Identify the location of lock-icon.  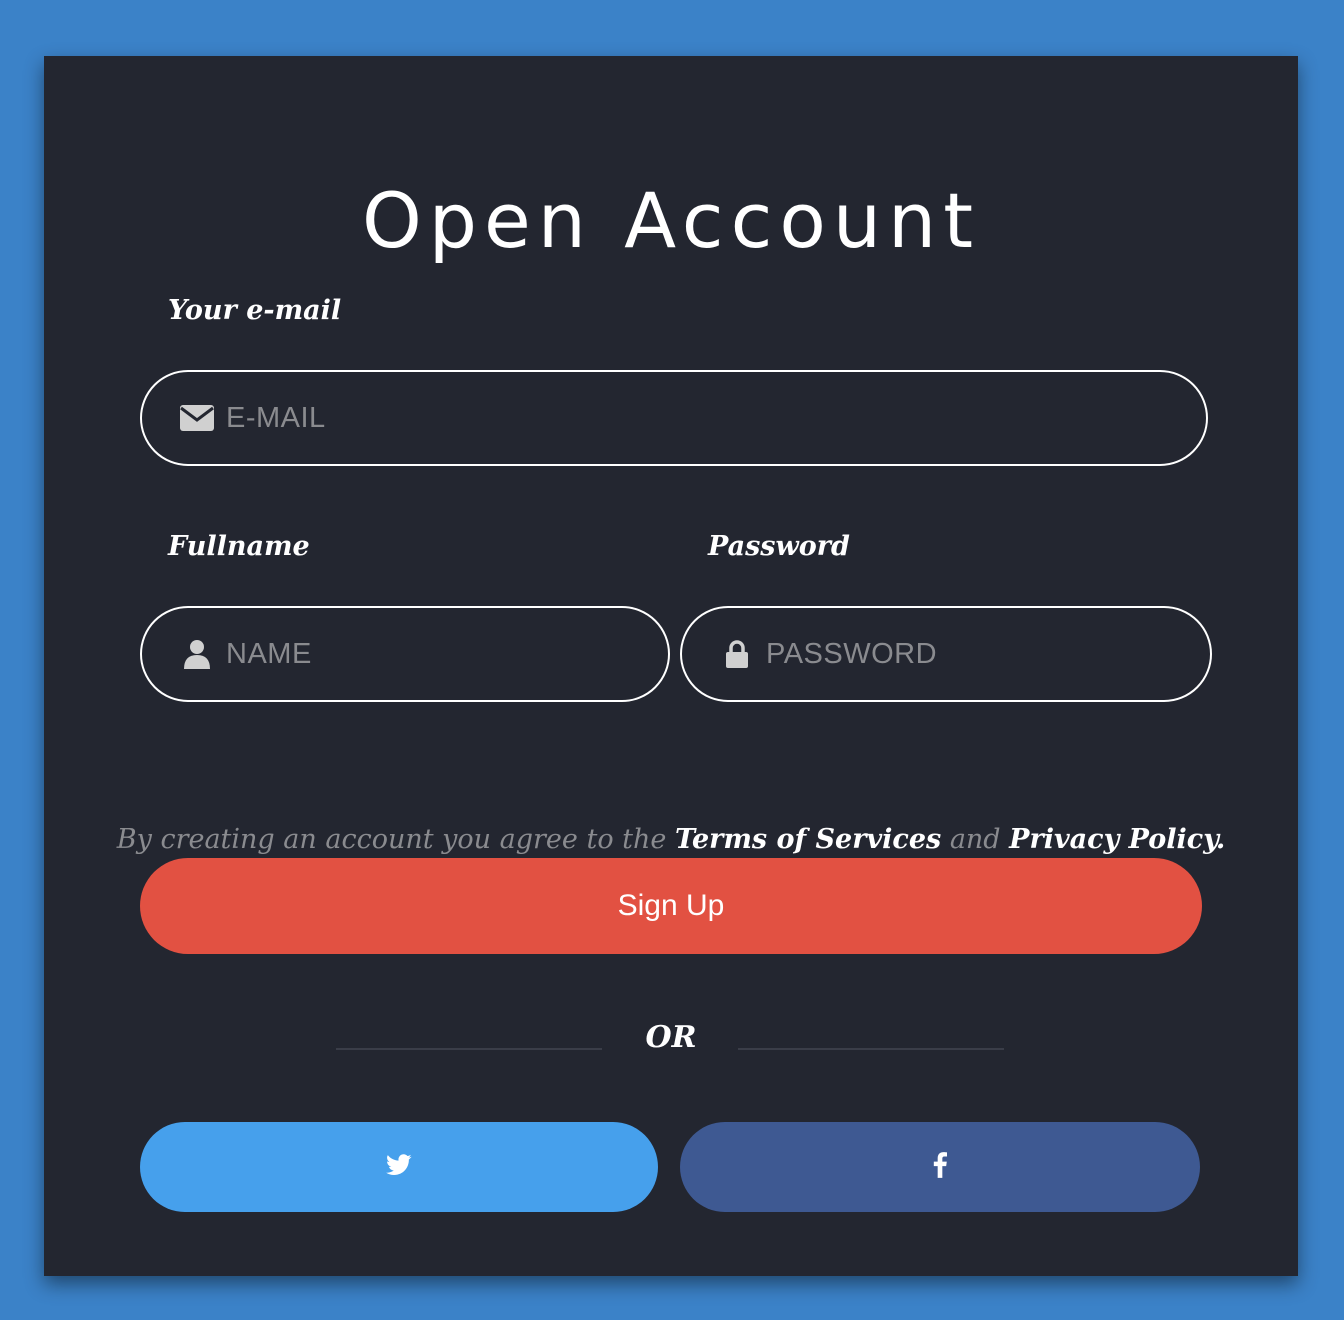
(737, 654).